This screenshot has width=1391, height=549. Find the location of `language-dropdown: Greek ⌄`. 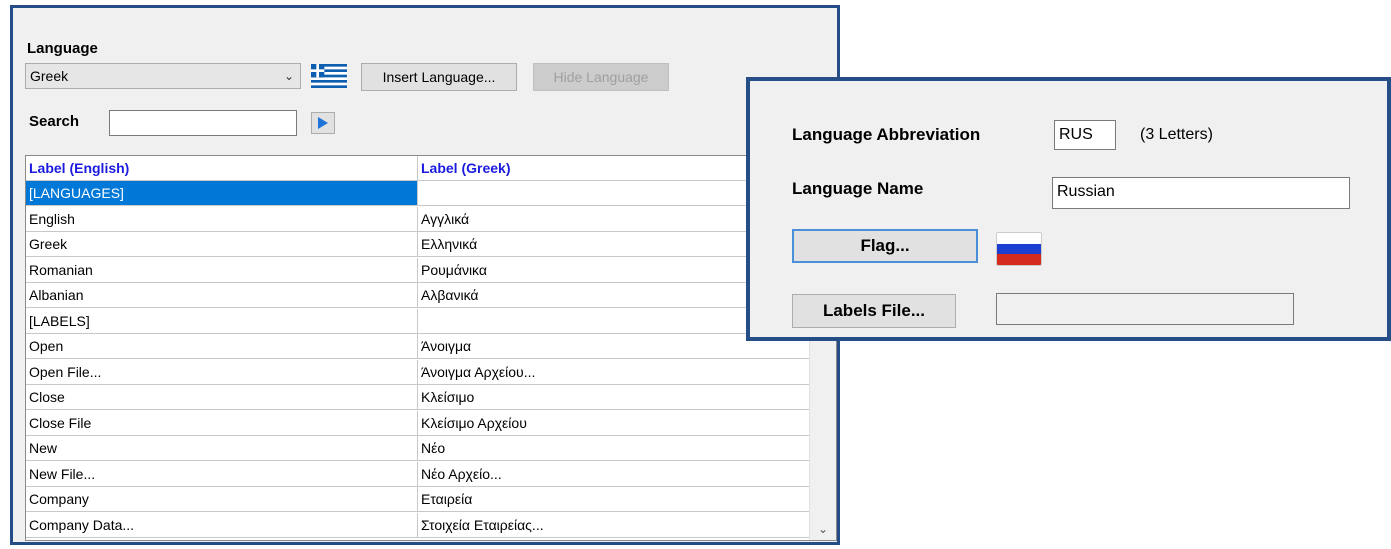

language-dropdown: Greek ⌄ is located at coordinates (163, 76).